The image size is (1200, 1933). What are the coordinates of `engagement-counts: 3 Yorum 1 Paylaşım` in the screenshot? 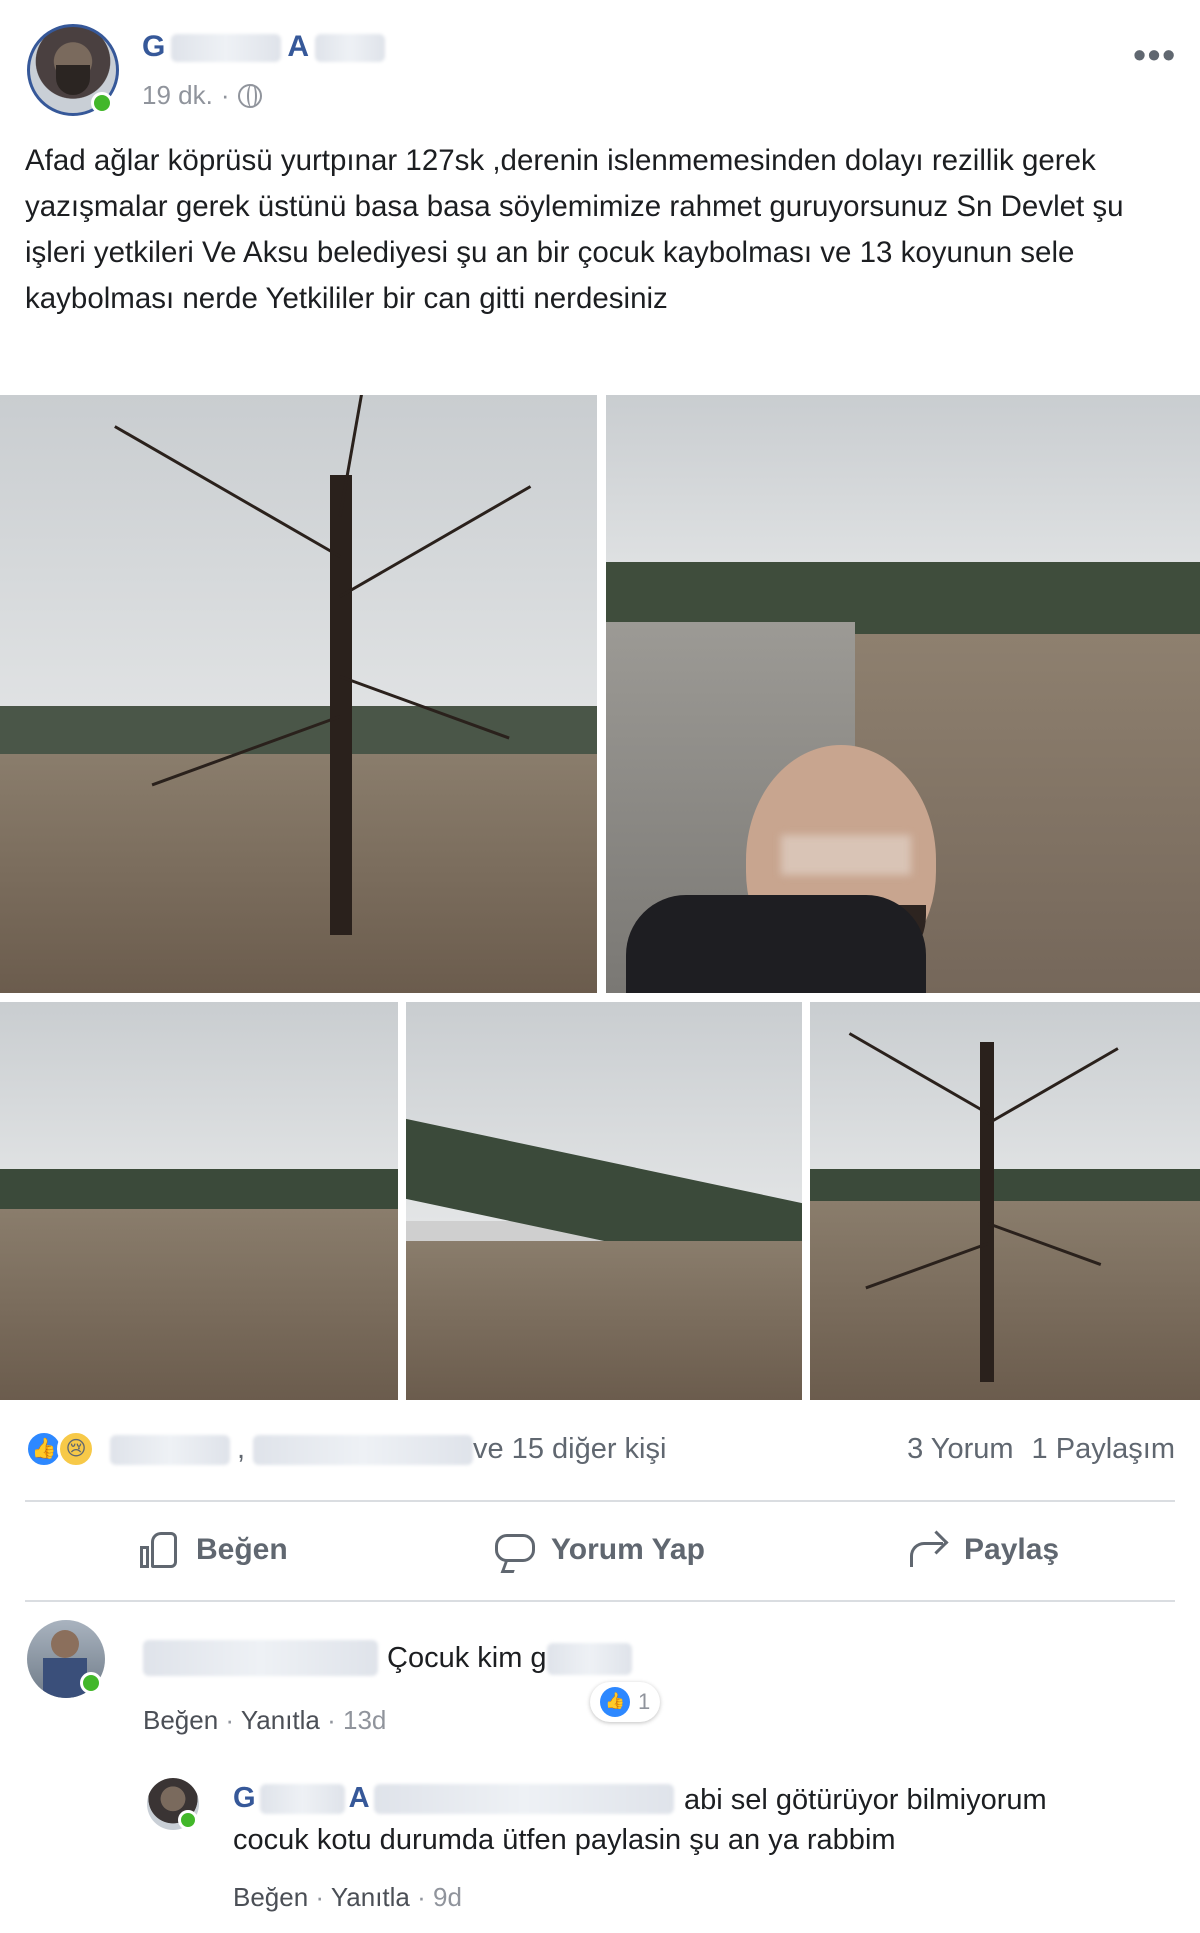 It's located at (1032, 1449).